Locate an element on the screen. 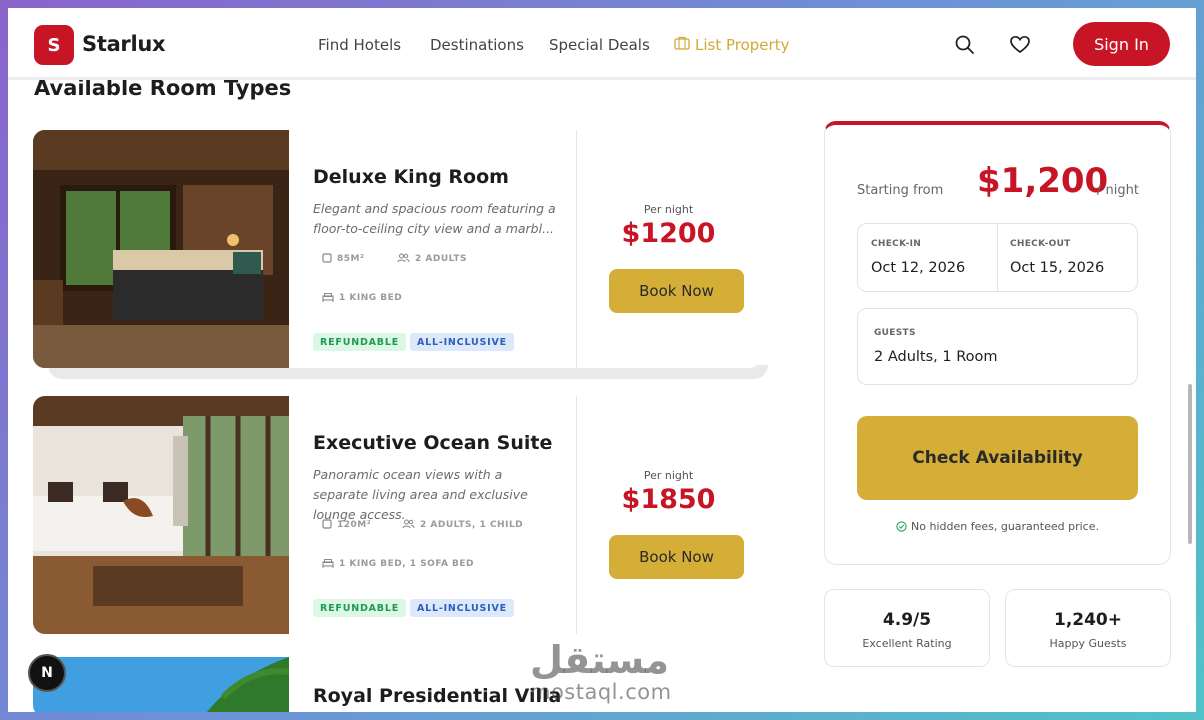 The width and height of the screenshot is (1204, 720). date-divider is located at coordinates (997, 257).